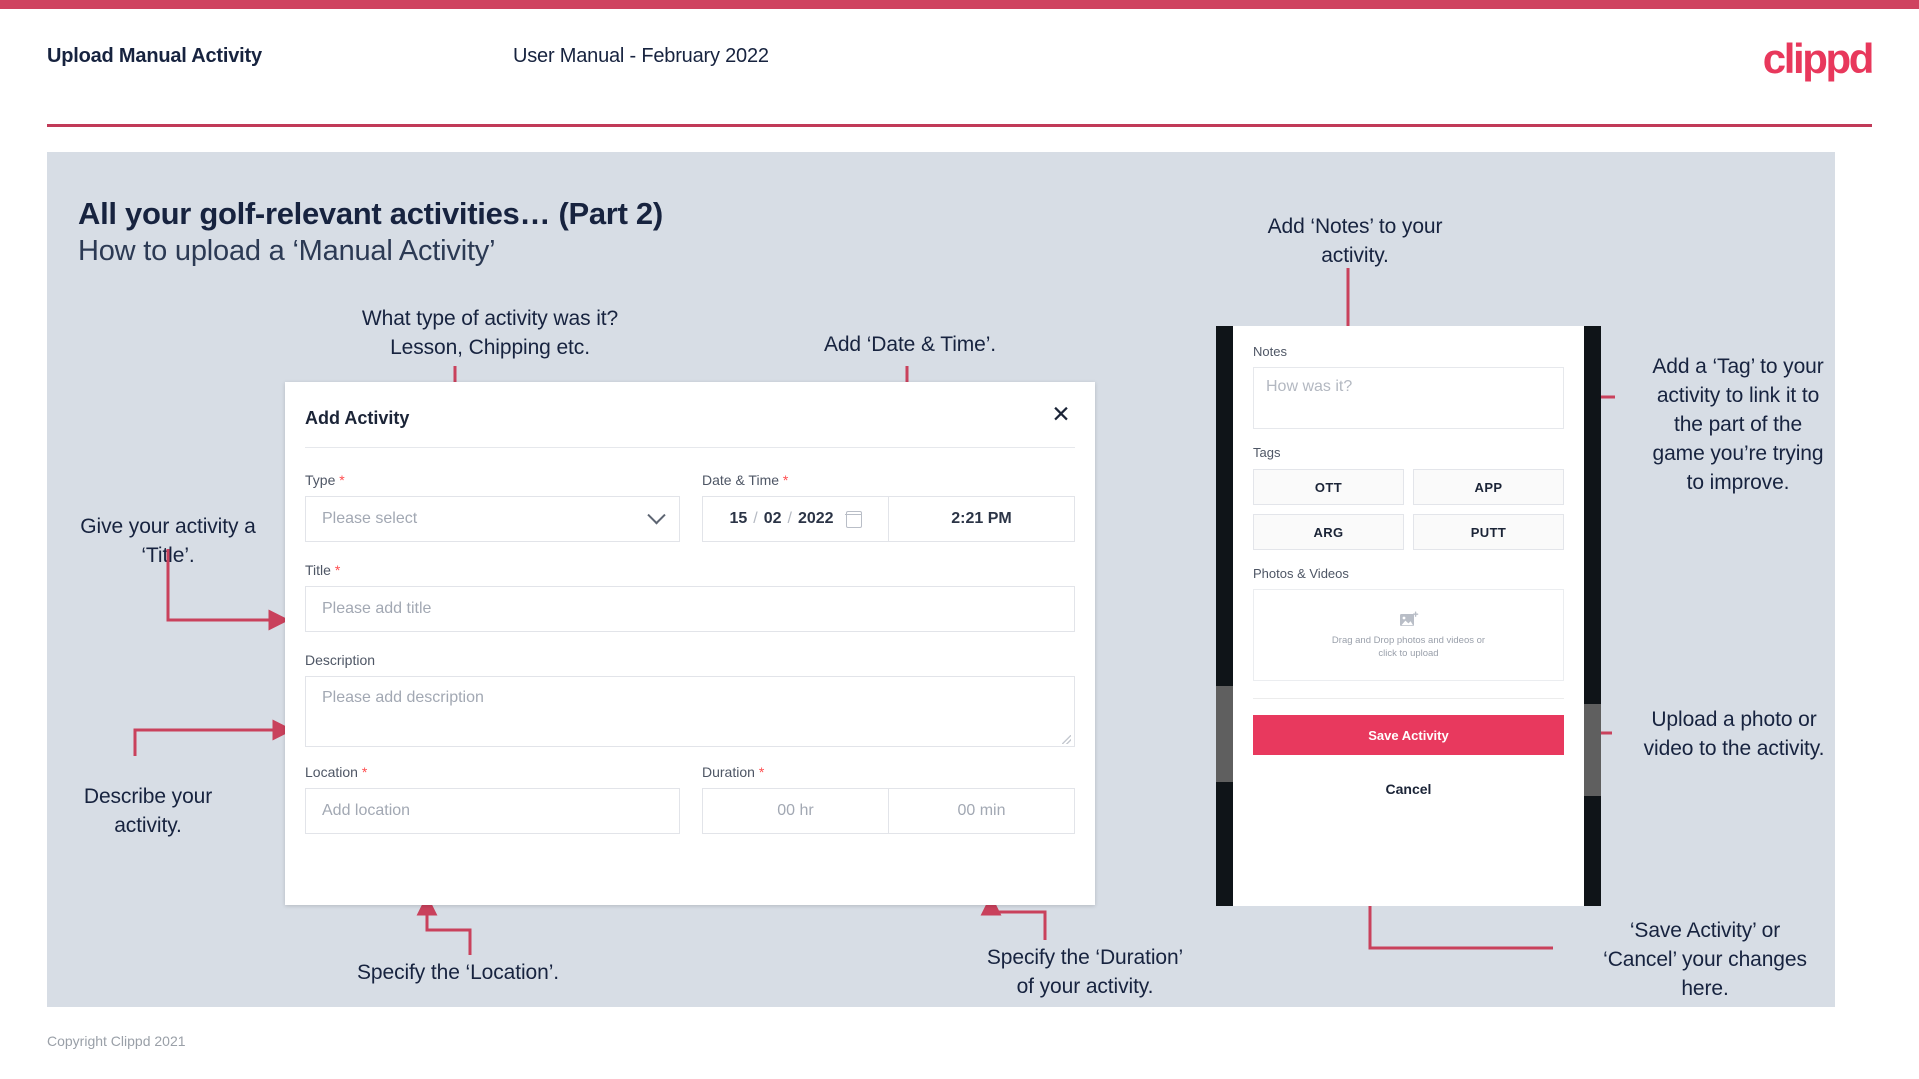  What do you see at coordinates (795, 811) in the screenshot?
I see `duration-hours-input: 00 hr` at bounding box center [795, 811].